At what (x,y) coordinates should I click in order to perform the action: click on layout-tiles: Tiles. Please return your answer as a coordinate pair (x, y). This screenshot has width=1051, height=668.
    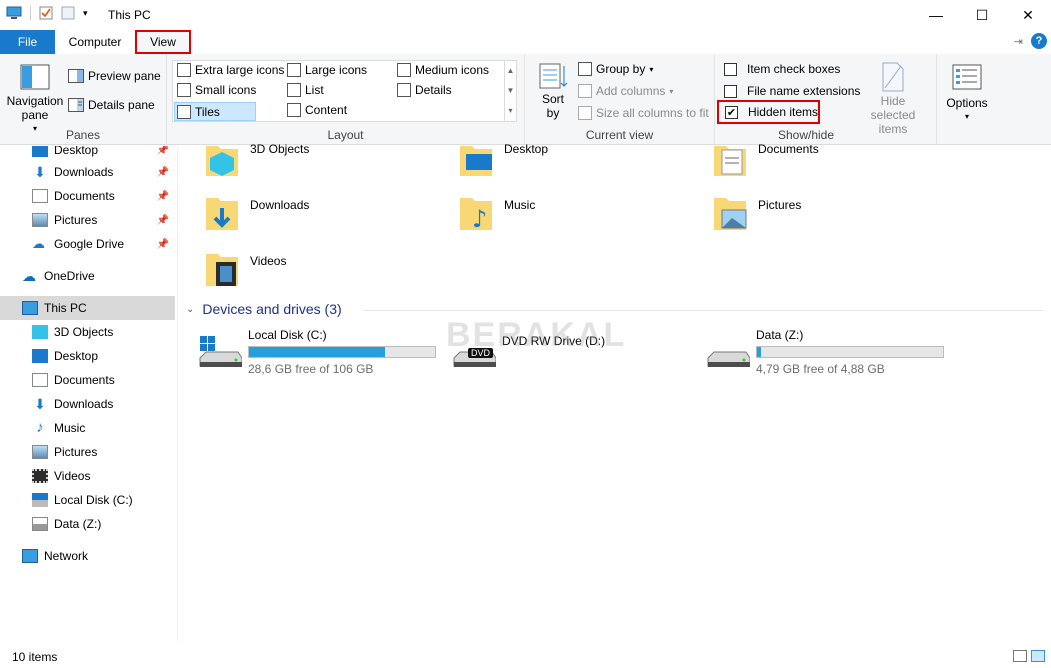
    Looking at the image, I should click on (215, 111).